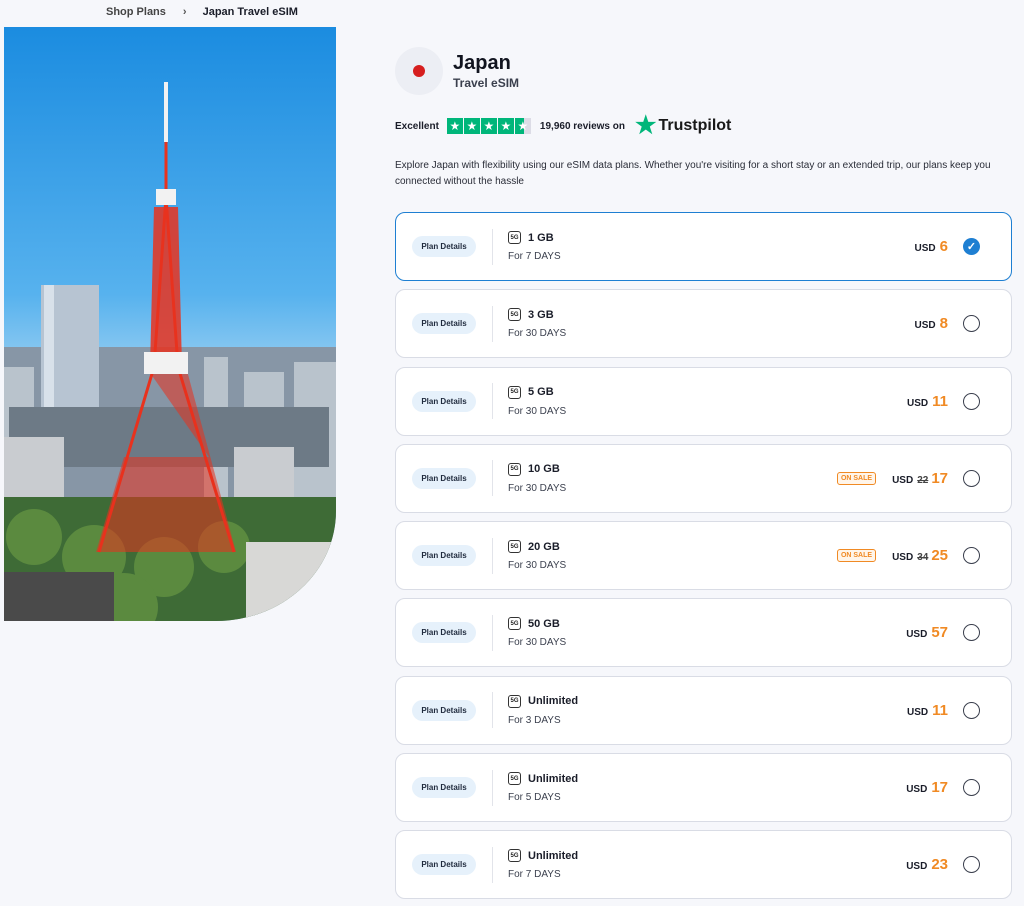 The image size is (1024, 906). What do you see at coordinates (943, 246) in the screenshot?
I see `price-amount: 6` at bounding box center [943, 246].